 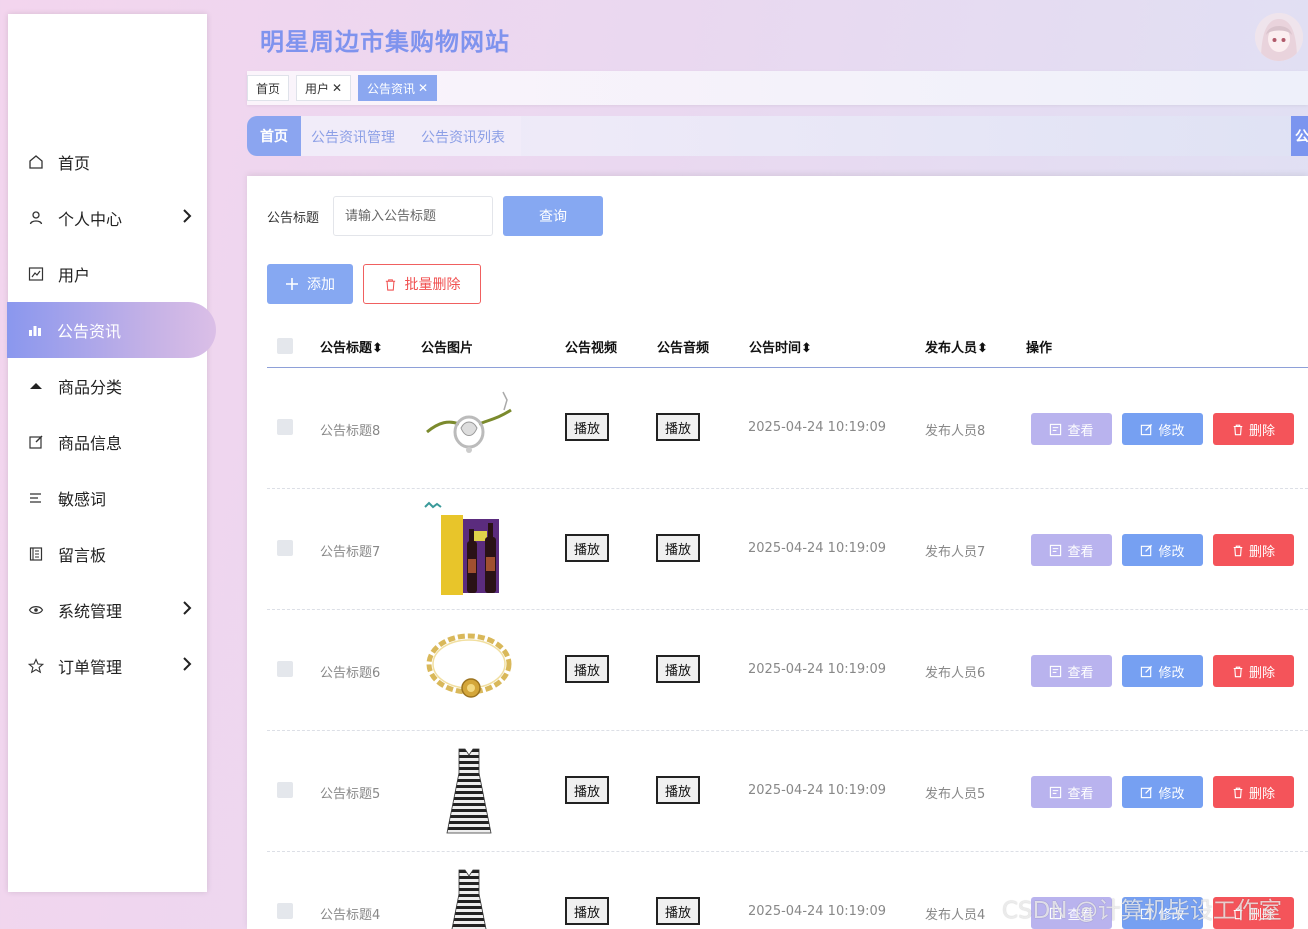 What do you see at coordinates (955, 552) in the screenshot?
I see `cell-publisher: 发布人员7` at bounding box center [955, 552].